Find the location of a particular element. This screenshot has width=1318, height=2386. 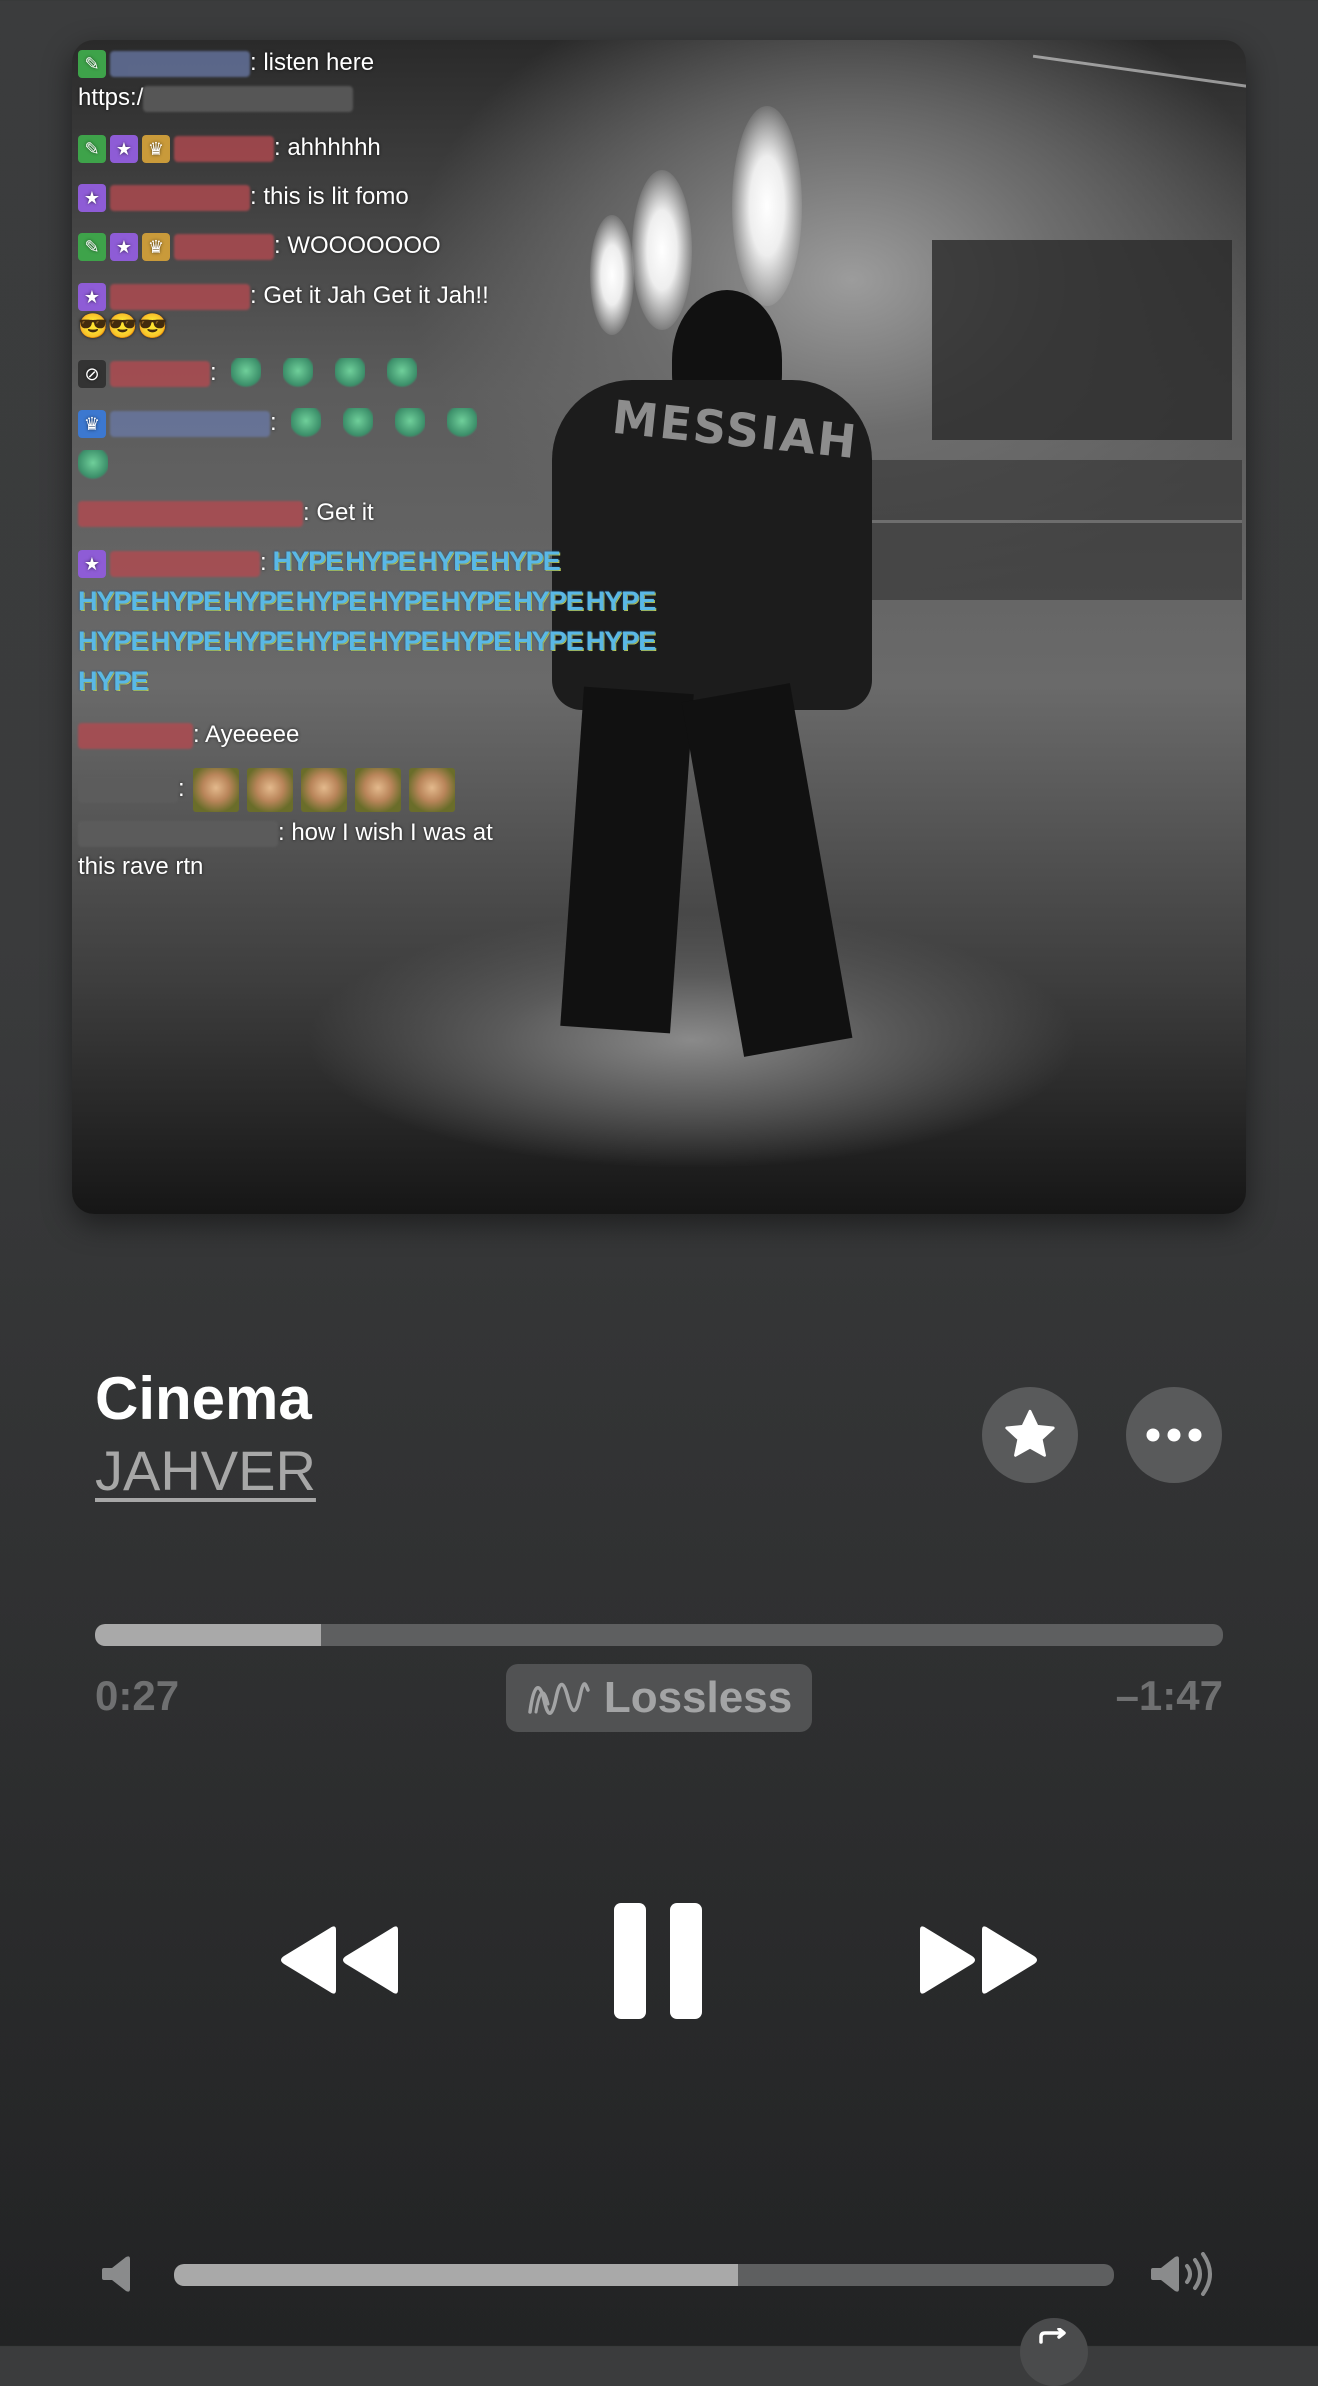

volume-low-icon is located at coordinates (116, 2274).